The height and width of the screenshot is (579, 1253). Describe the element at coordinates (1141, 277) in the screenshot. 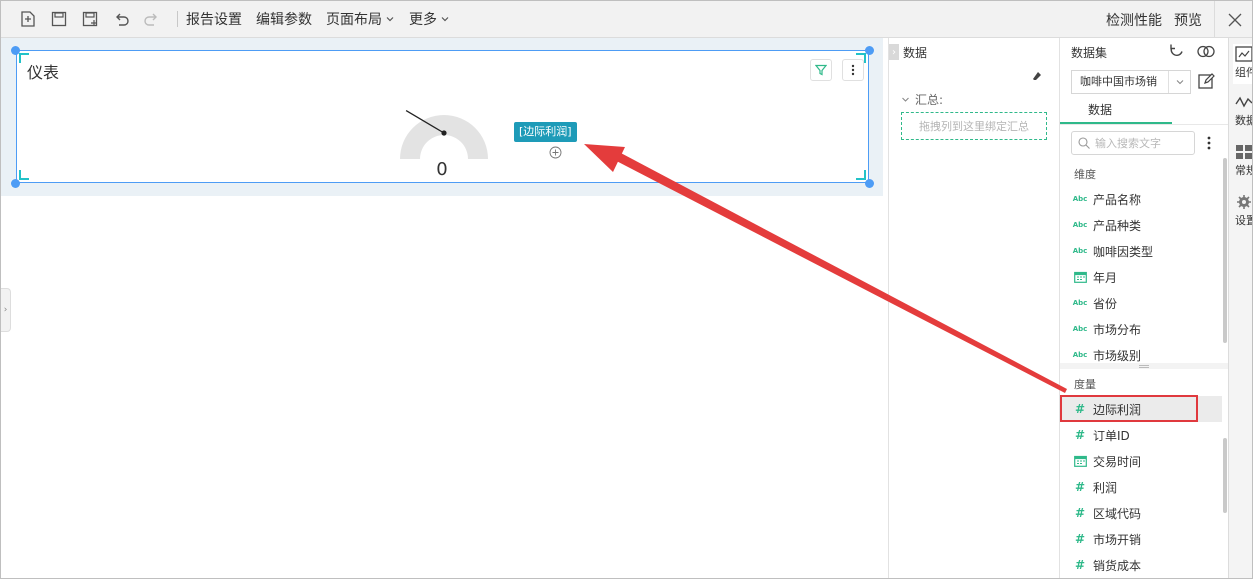

I see `field-item: 年月` at that location.